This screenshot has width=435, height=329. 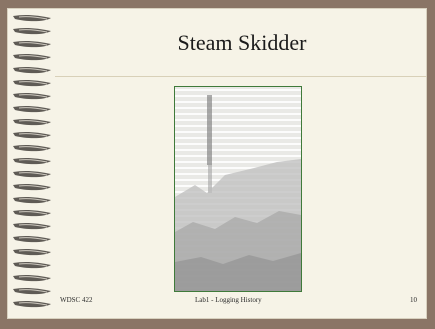 What do you see at coordinates (413, 300) in the screenshot?
I see `footer-page-number: 10` at bounding box center [413, 300].